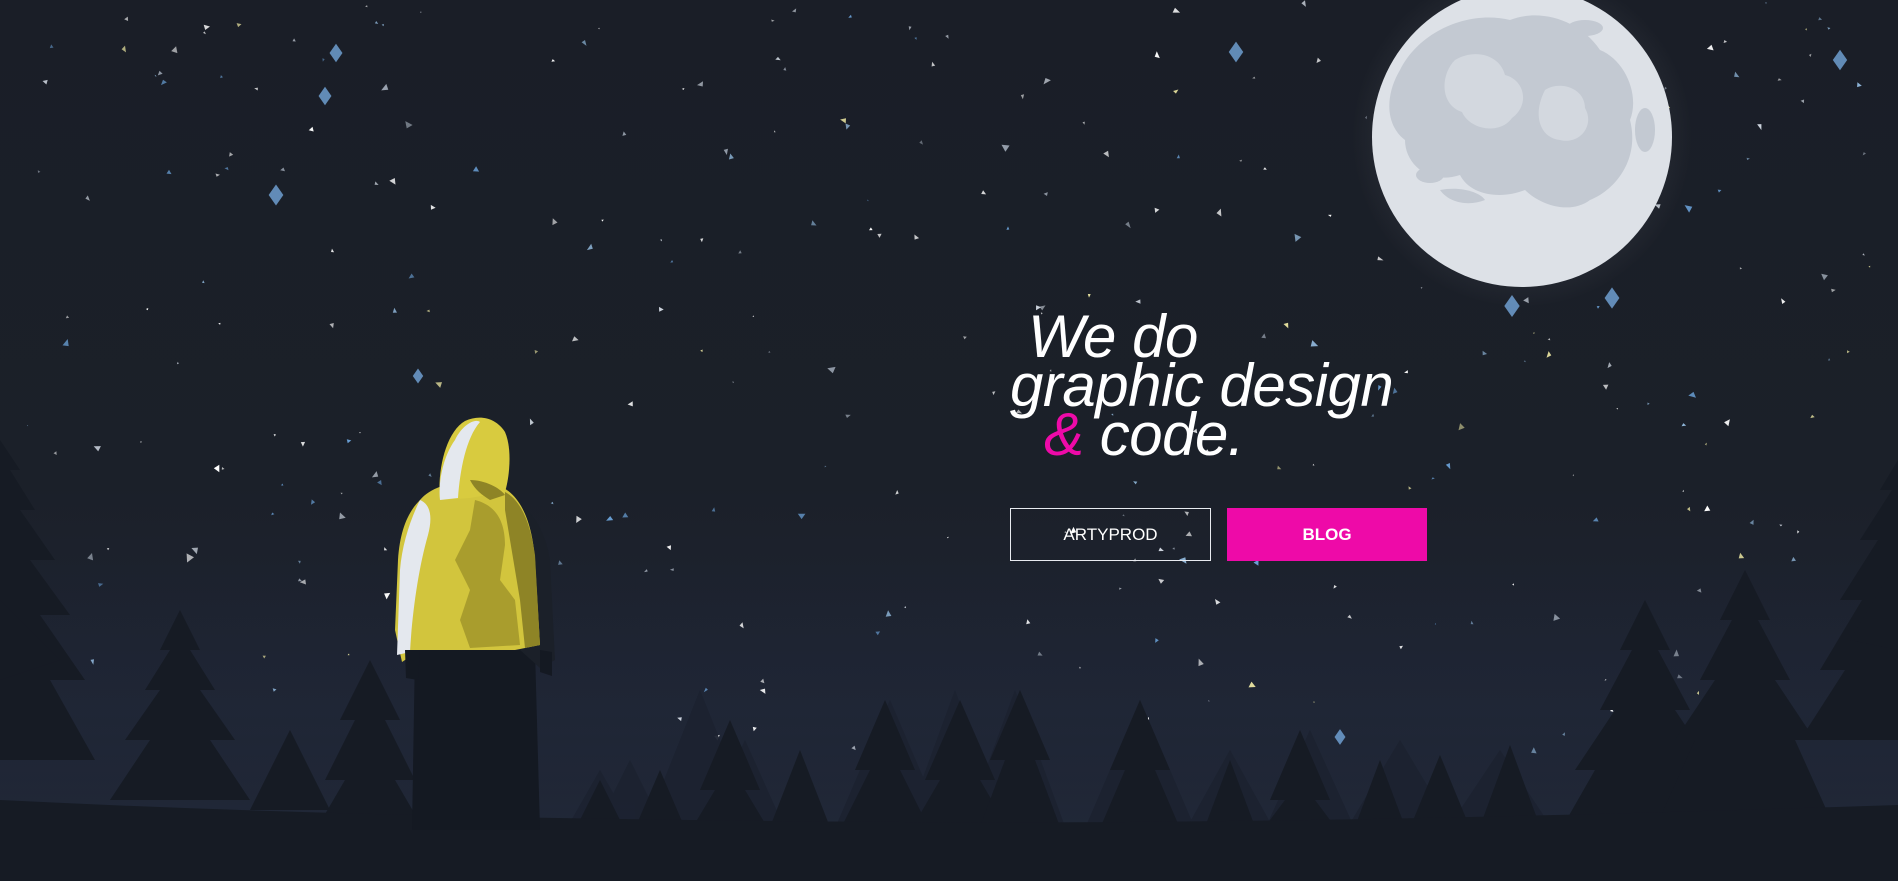 The image size is (1898, 881). What do you see at coordinates (1110, 534) in the screenshot?
I see `artyprod-button: ARTYPROD` at bounding box center [1110, 534].